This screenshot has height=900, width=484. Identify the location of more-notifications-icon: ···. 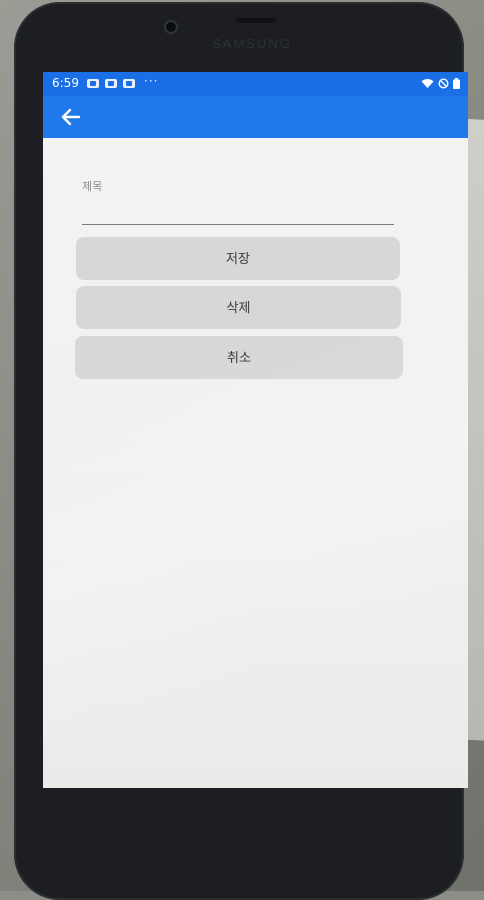
(151, 81).